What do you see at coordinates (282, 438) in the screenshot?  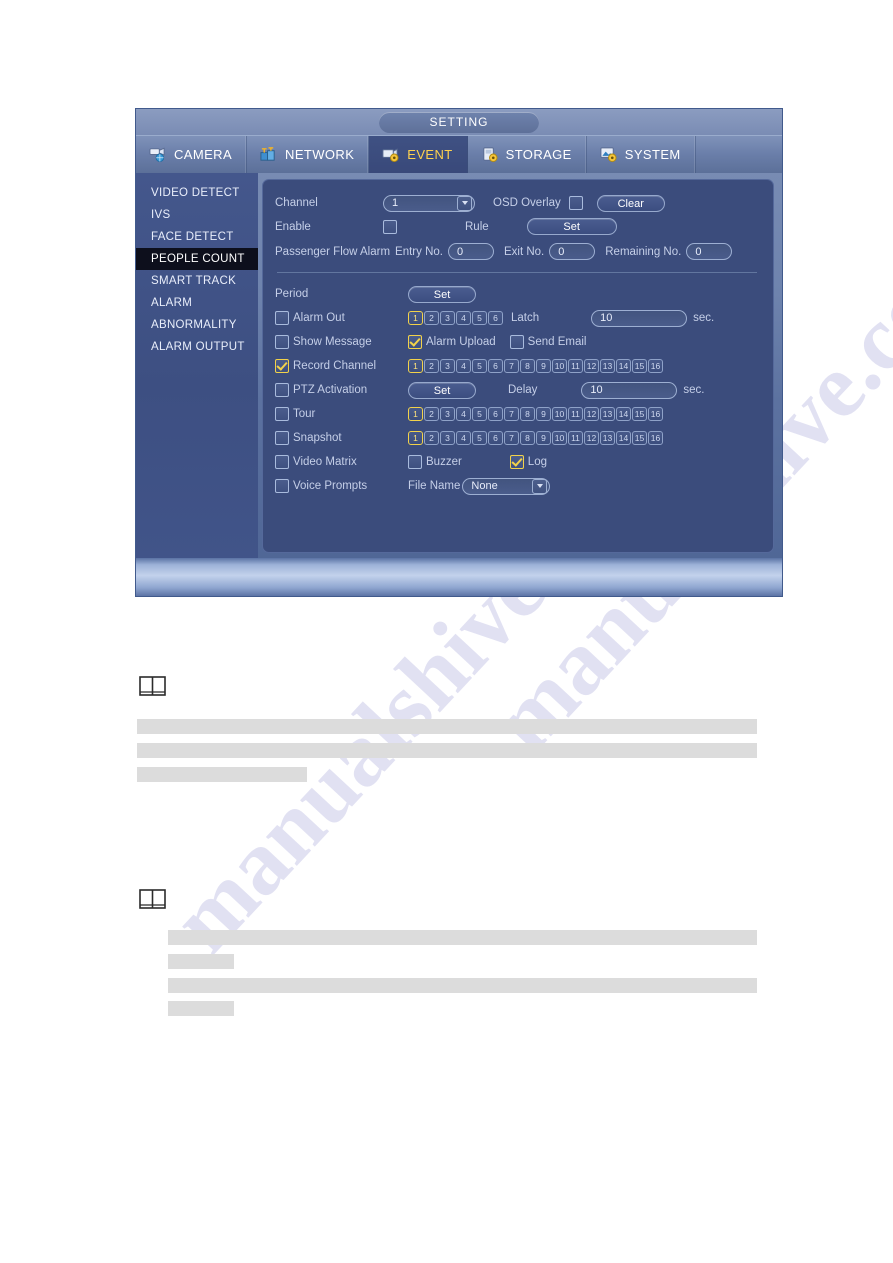 I see `snapshot-checkbox` at bounding box center [282, 438].